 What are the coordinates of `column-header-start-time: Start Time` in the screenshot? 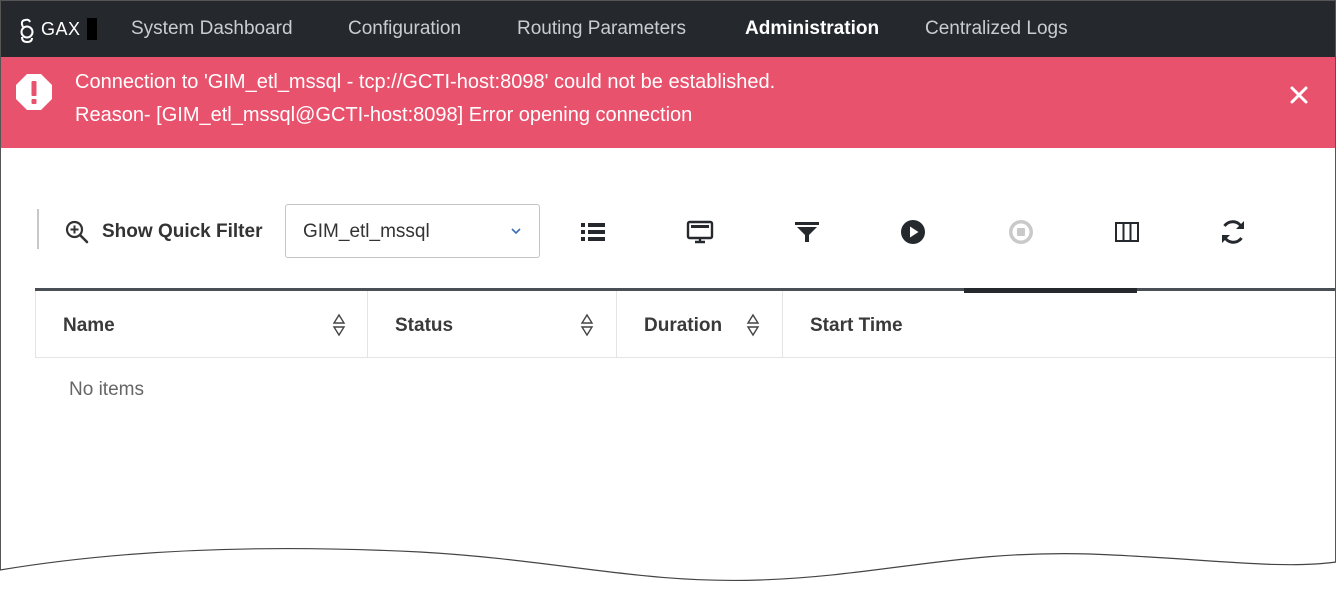 It's located at (1059, 324).